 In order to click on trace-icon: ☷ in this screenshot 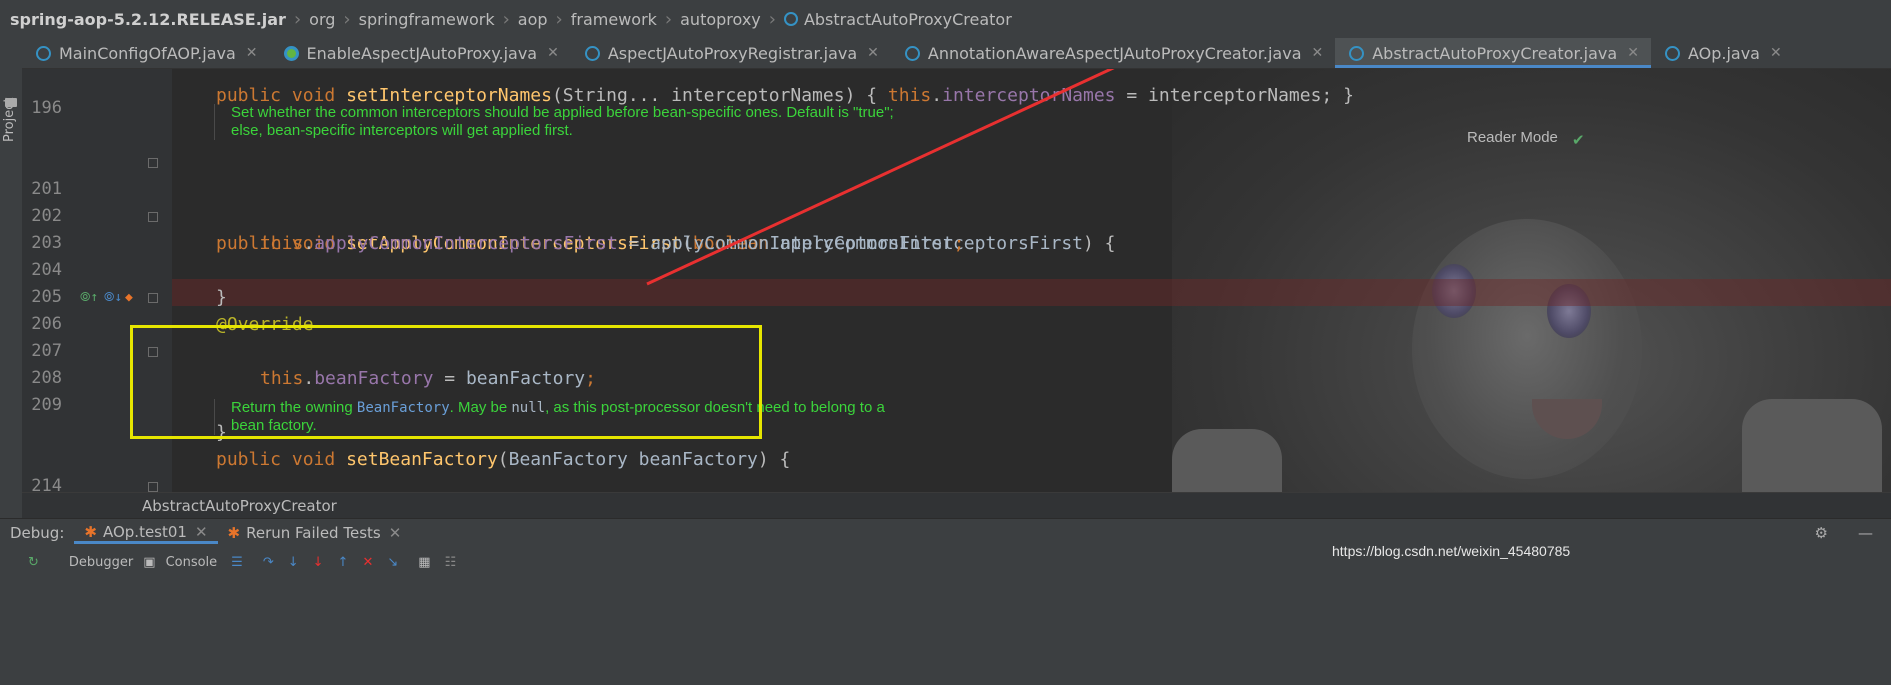, I will do `click(451, 562)`.